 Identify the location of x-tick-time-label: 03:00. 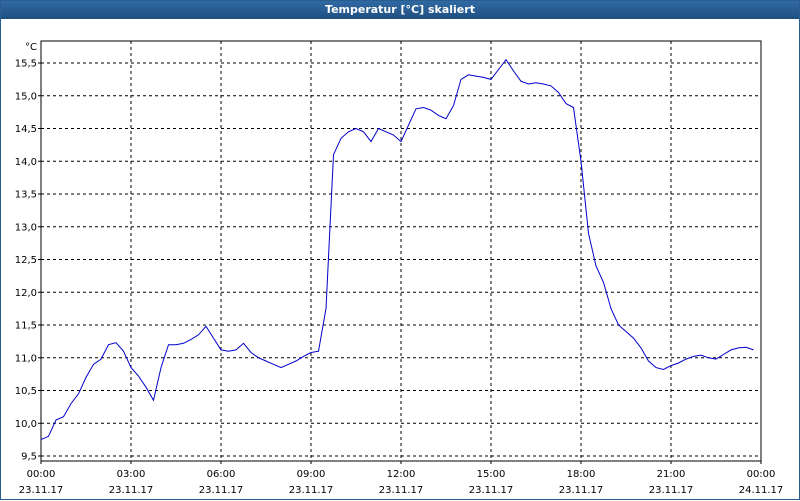
(131, 474).